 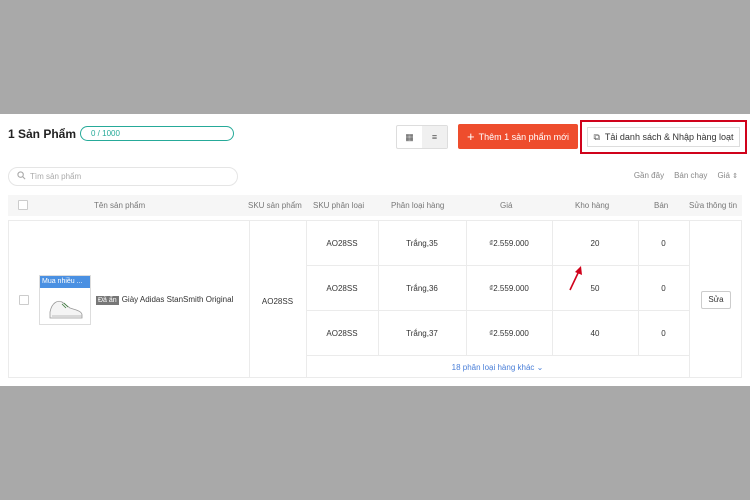 I want to click on product-name: Đã ẩn Giày Adidas StanSmith Original, so click(x=165, y=300).